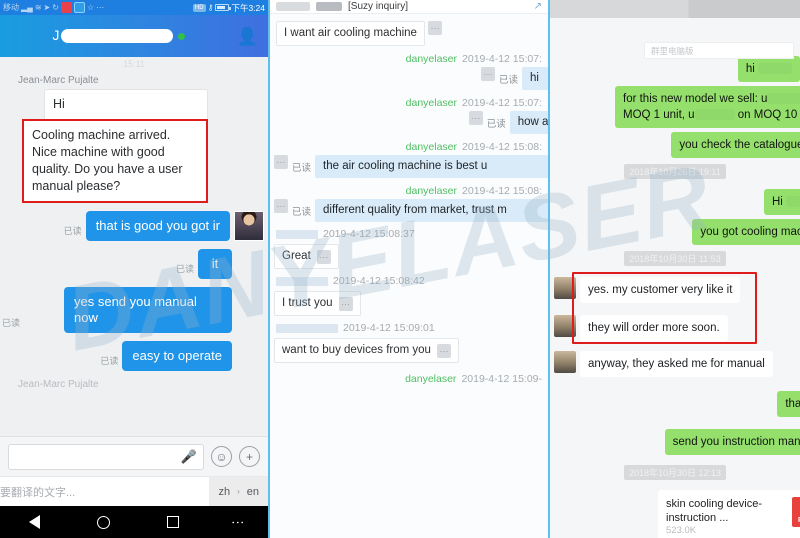  What do you see at coordinates (796, 512) in the screenshot?
I see `pdf-file-icon: PDF` at bounding box center [796, 512].